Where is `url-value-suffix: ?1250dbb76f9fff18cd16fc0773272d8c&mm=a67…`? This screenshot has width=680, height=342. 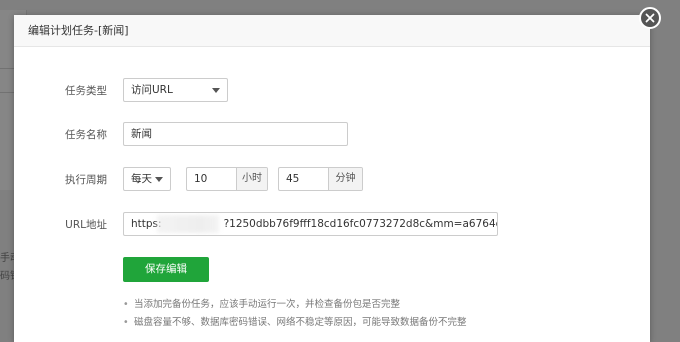 url-value-suffix: ?1250dbb76f9fff18cd16fc0773272d8c&mm=a67… is located at coordinates (360, 224).